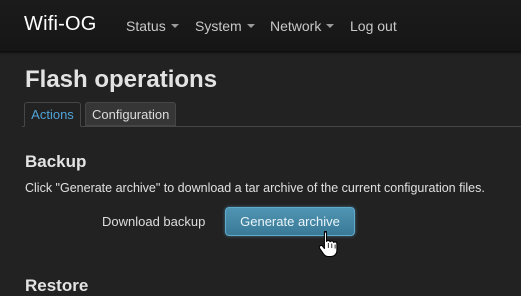  I want to click on nav-status-menu: Status, so click(152, 26).